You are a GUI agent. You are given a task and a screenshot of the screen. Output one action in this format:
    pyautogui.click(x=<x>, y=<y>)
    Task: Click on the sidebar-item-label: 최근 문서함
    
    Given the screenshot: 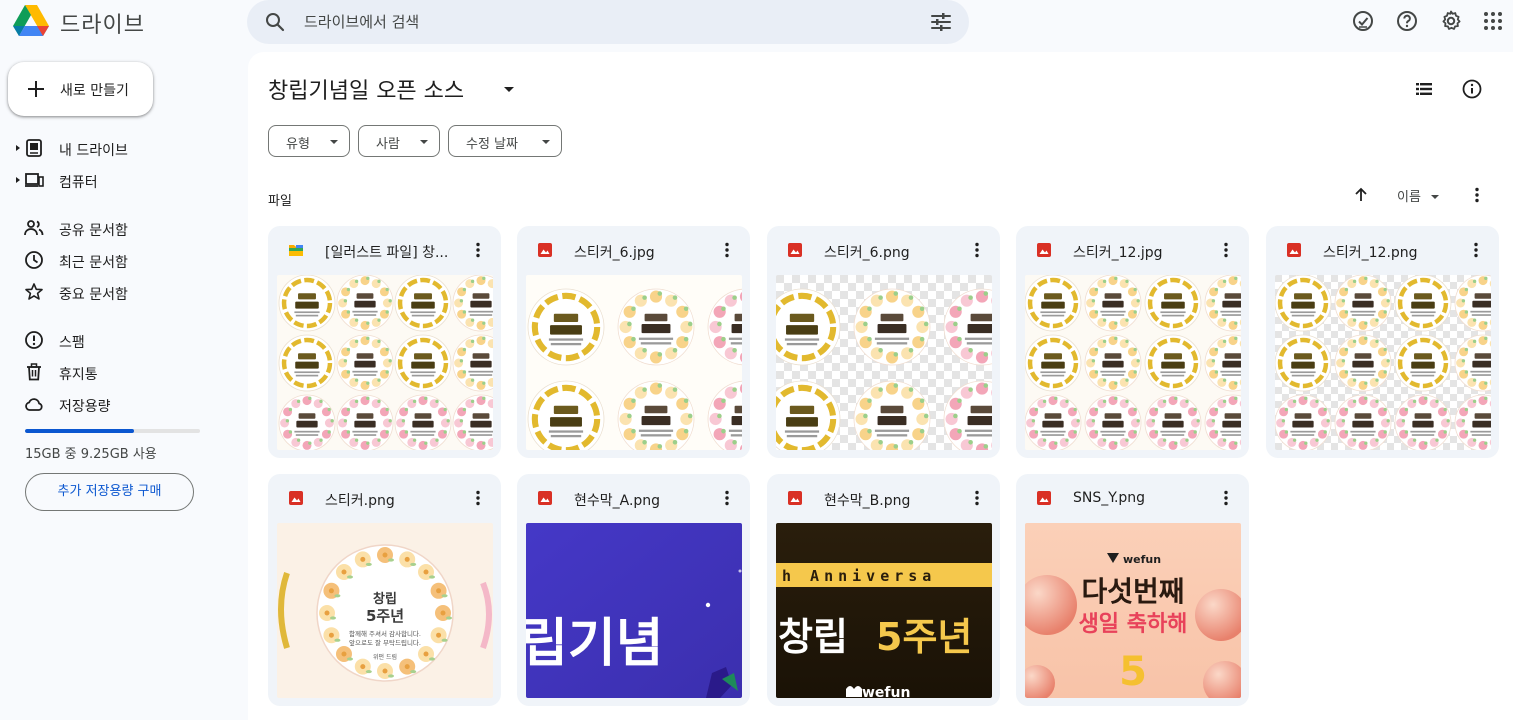 What is the action you would take?
    pyautogui.click(x=93, y=263)
    